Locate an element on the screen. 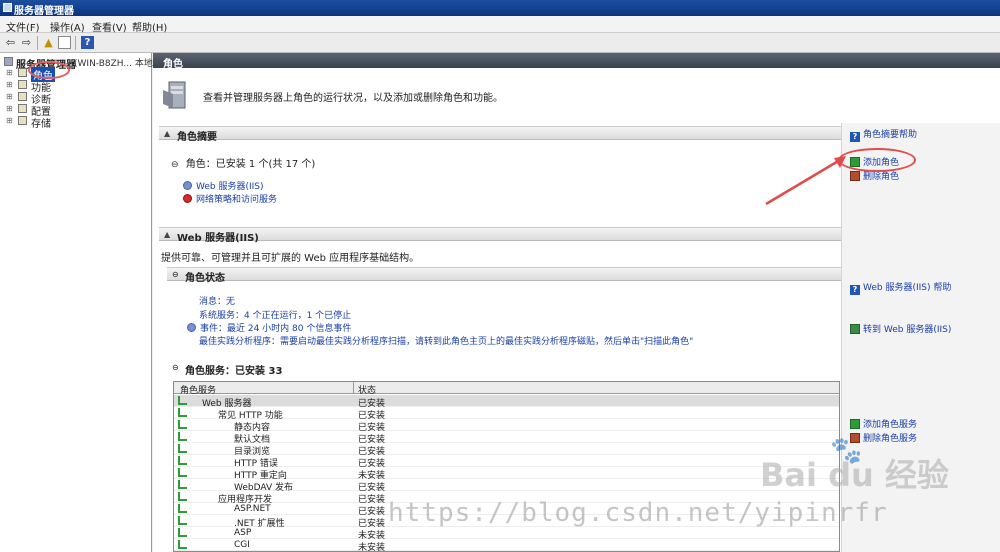 The width and height of the screenshot is (1000, 552). baidu-watermark-logo: 🐾 Bai du 经验 is located at coordinates (854, 465).